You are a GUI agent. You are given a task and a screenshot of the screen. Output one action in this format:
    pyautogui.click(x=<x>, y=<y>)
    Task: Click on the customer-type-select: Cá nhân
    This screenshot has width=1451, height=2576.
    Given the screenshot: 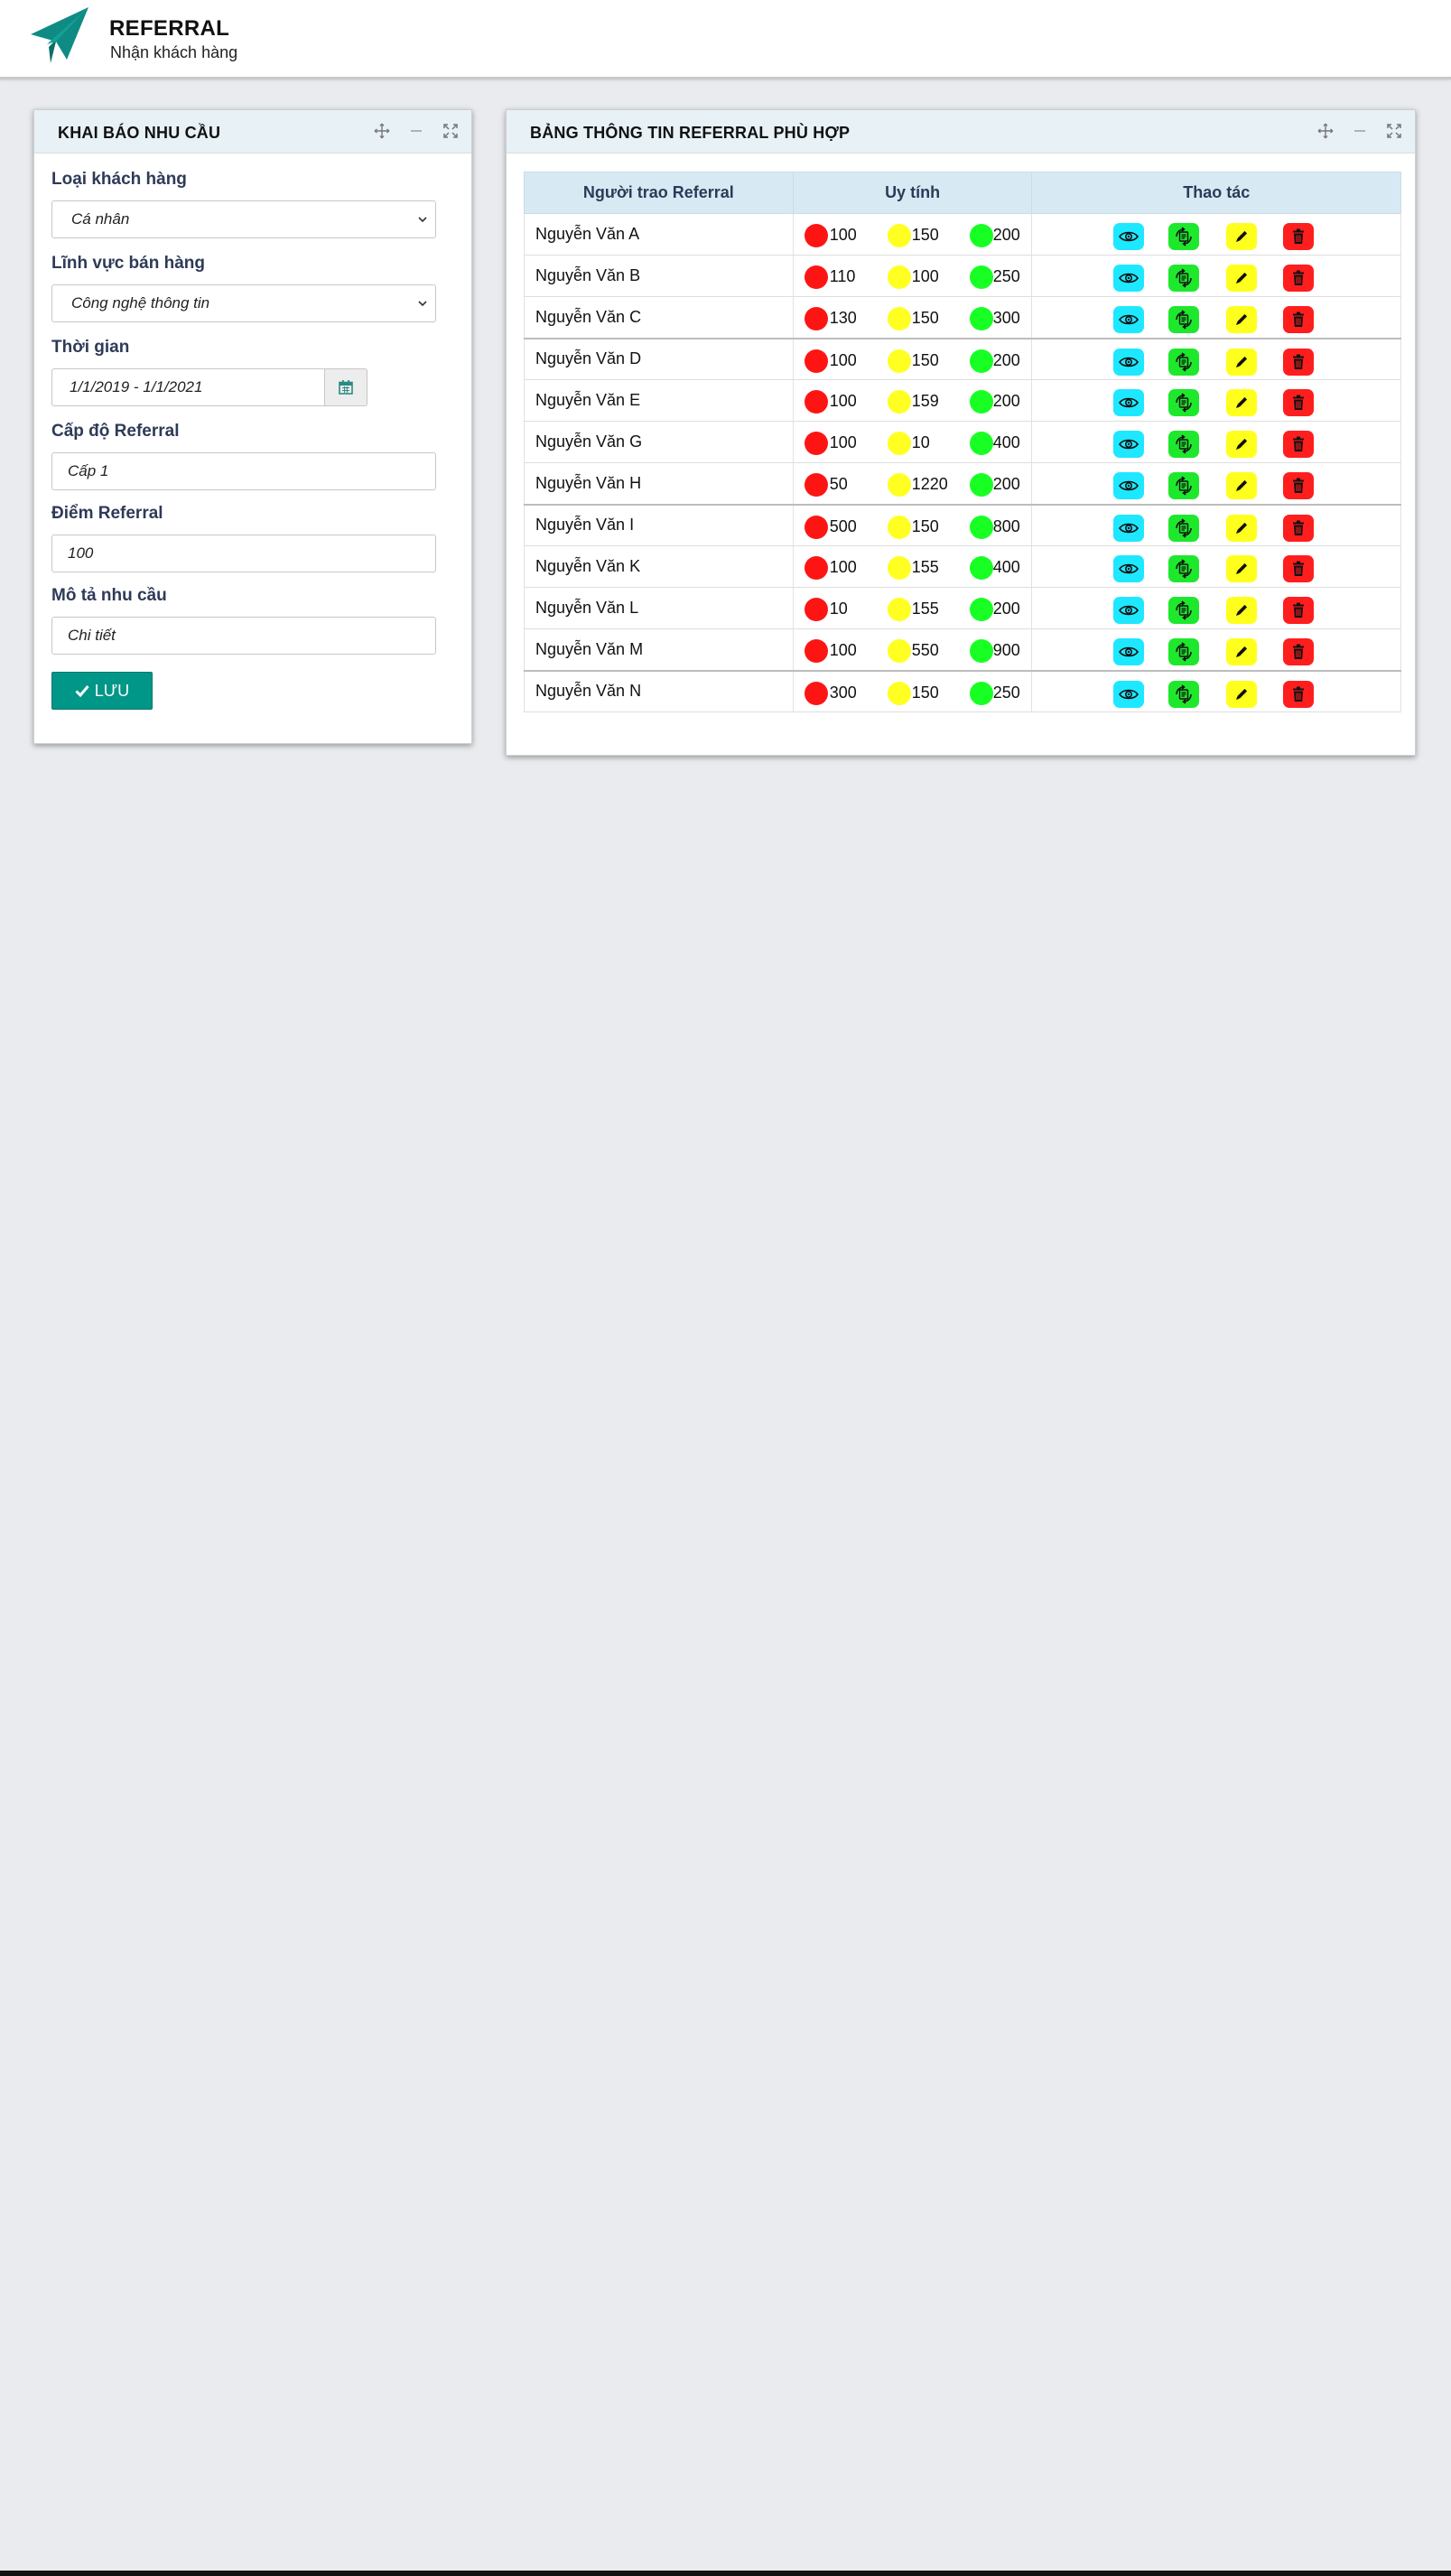 What is the action you would take?
    pyautogui.click(x=243, y=219)
    